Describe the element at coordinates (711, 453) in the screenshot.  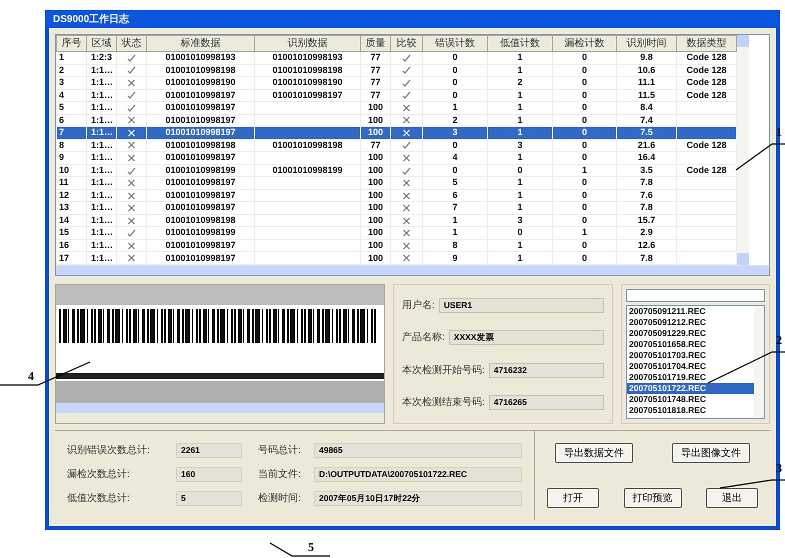
I see `button: 导出图像文件` at that location.